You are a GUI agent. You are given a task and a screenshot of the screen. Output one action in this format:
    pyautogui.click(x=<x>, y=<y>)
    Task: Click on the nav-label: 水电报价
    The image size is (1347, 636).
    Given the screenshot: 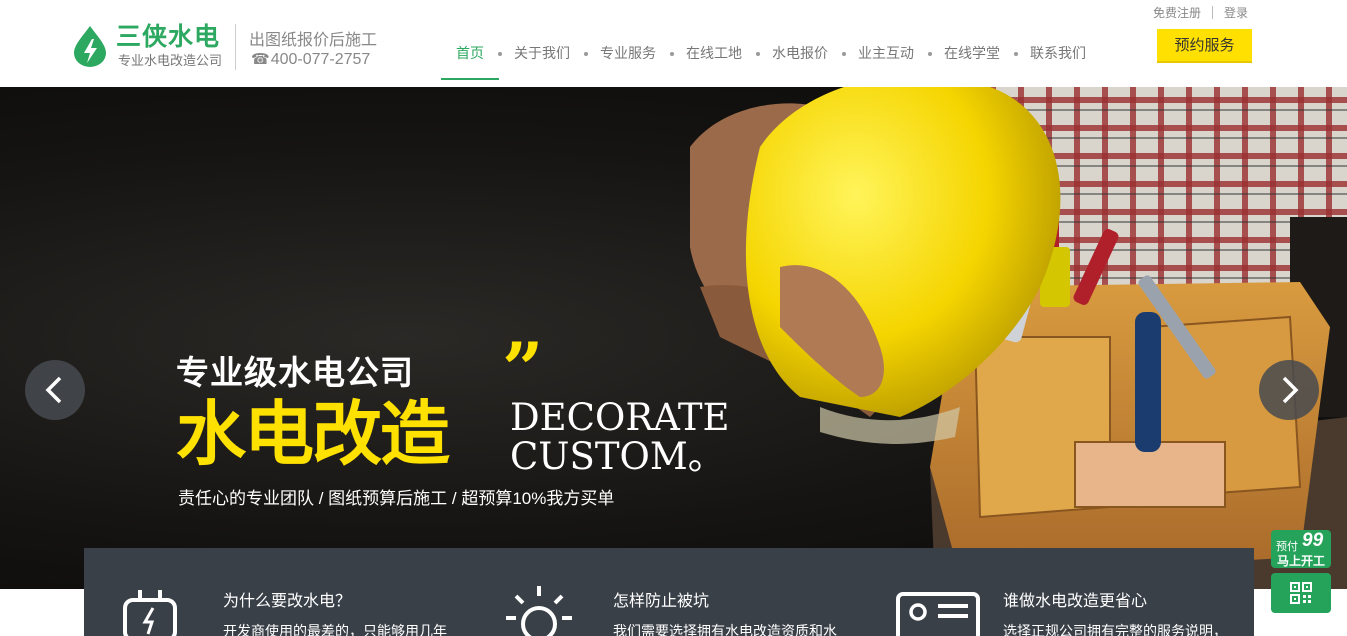 What is the action you would take?
    pyautogui.click(x=800, y=53)
    